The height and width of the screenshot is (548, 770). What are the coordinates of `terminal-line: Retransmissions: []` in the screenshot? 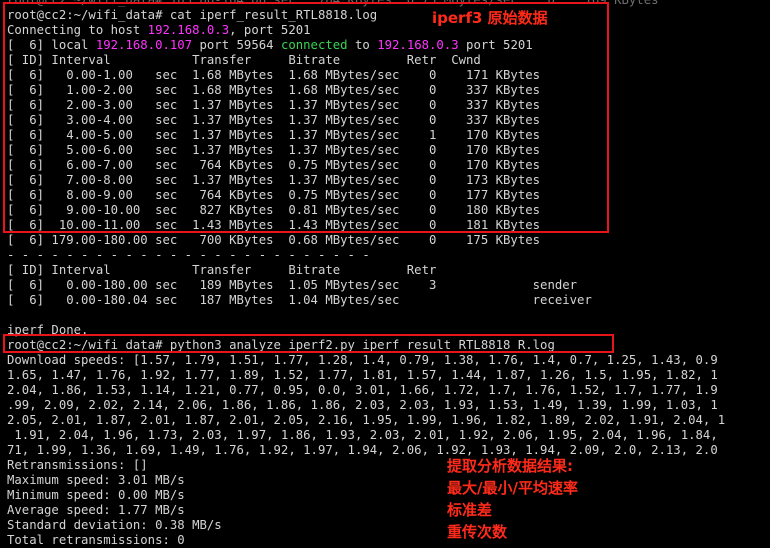 It's located at (77, 465).